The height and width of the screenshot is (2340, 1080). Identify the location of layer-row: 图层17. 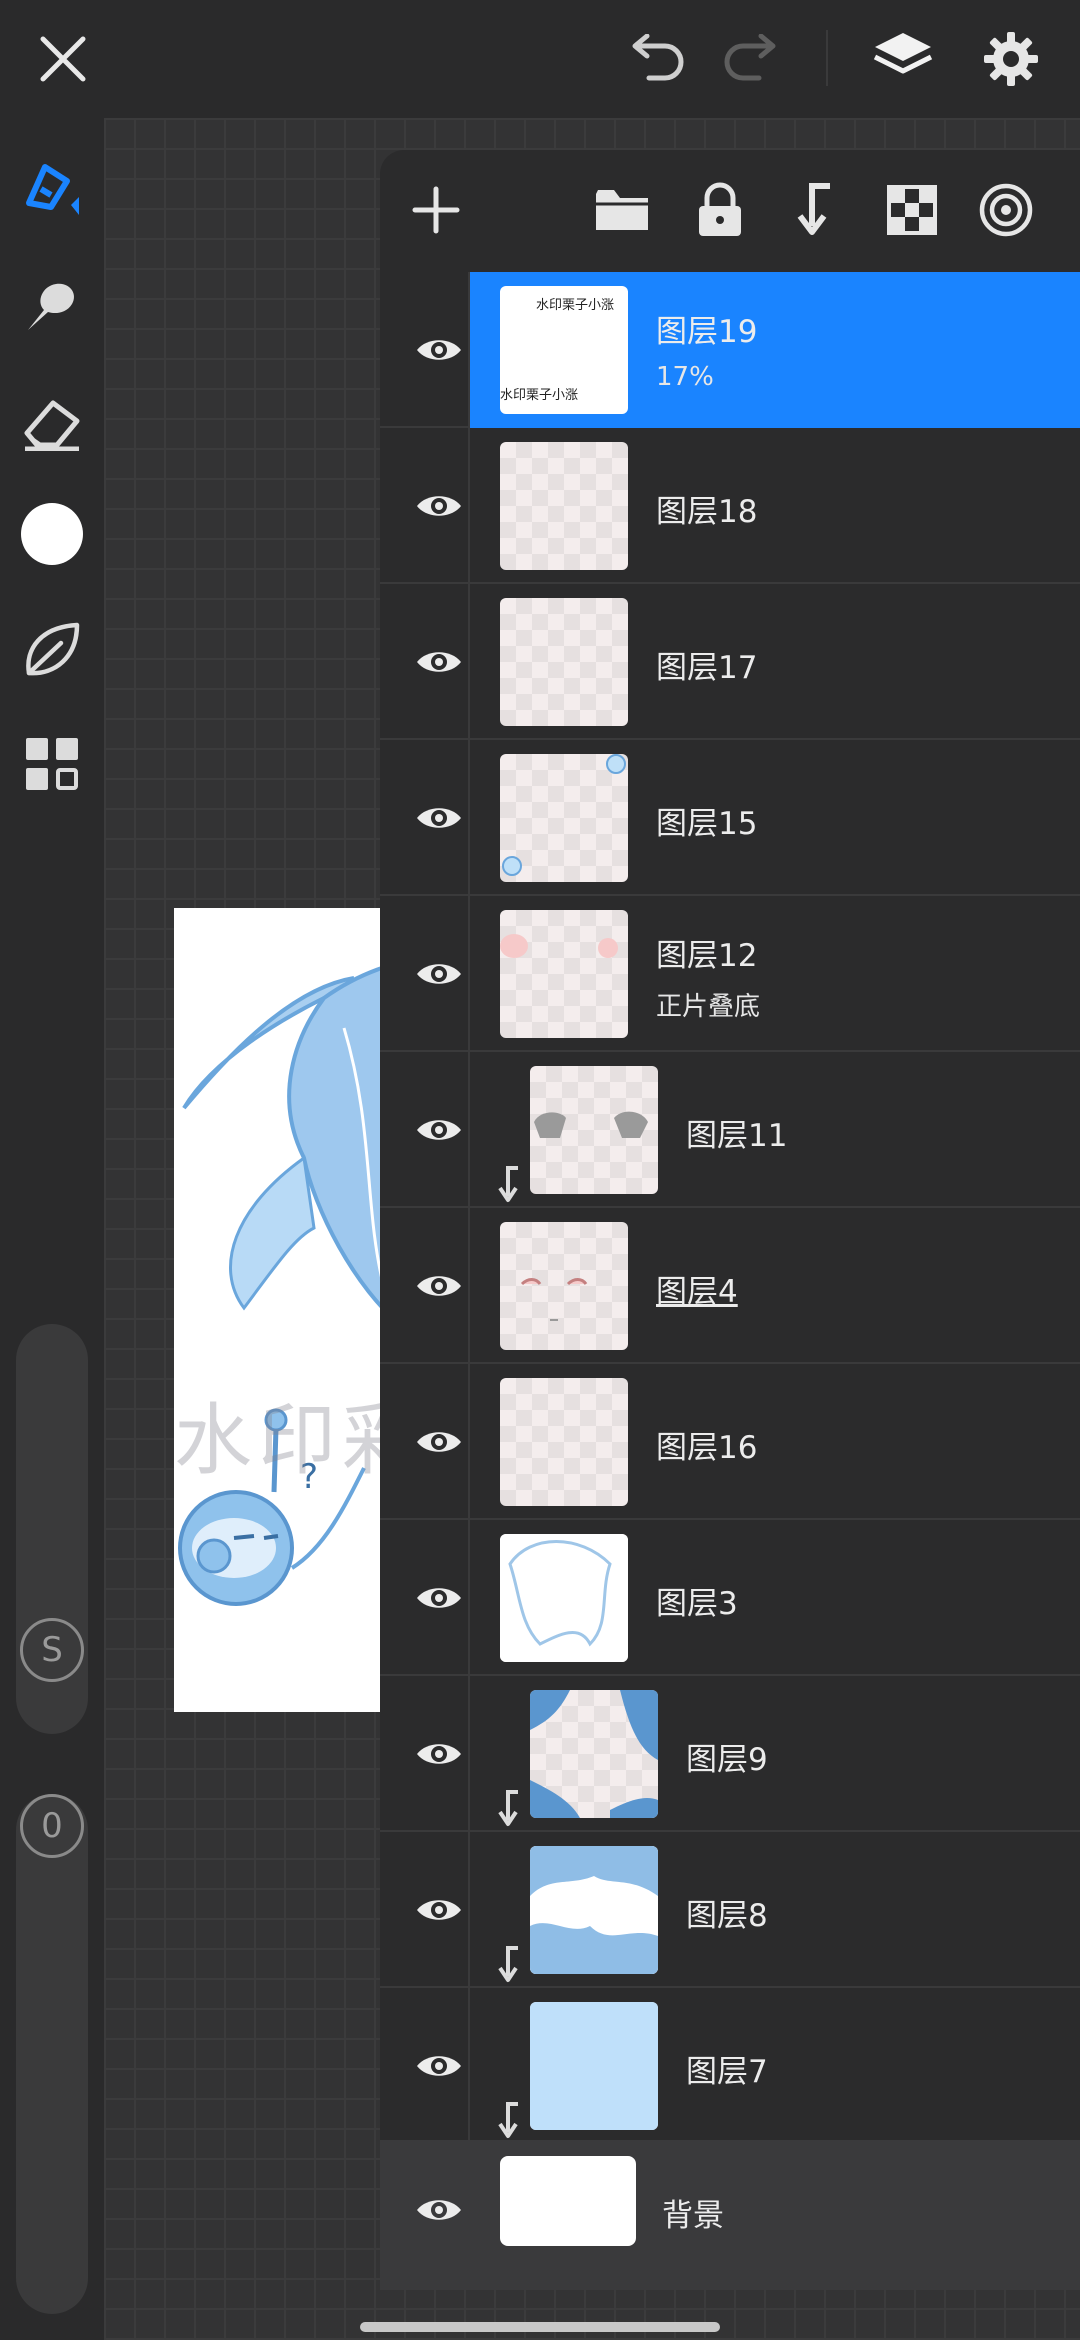
(730, 662).